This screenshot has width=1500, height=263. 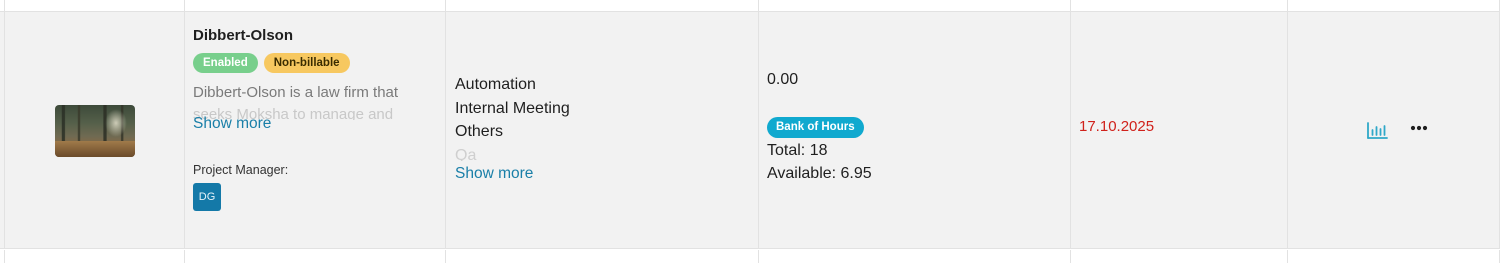 I want to click on project-manager-avatar: DG, so click(x=207, y=197).